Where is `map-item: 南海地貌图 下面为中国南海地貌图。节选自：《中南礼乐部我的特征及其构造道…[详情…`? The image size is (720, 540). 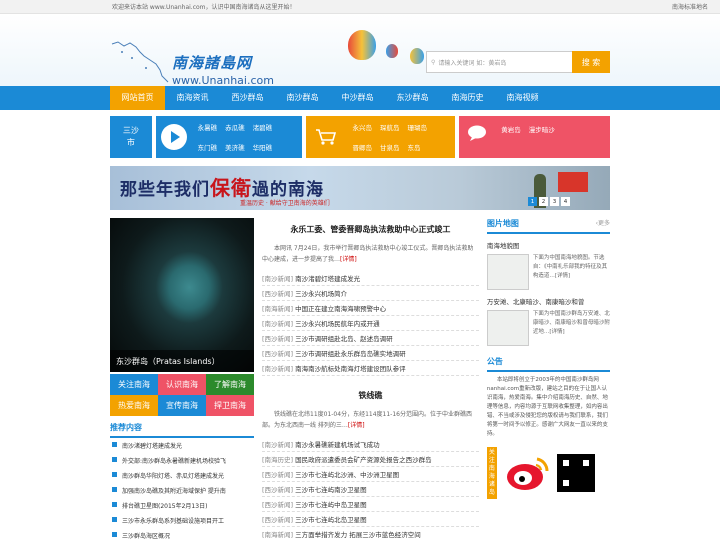 map-item: 南海地貌图 下面为中国南海地貌图。节选自：《中南礼乐部我的特征及其构造道…[详情… is located at coordinates (548, 262).